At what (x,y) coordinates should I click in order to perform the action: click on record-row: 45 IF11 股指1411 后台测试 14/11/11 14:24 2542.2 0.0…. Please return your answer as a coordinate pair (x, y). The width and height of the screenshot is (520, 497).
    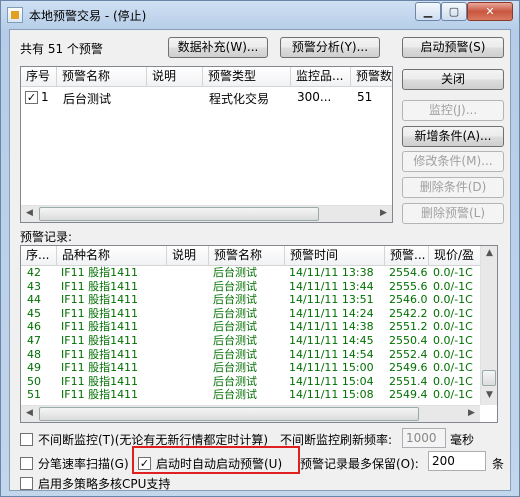
    Looking at the image, I should click on (251, 314).